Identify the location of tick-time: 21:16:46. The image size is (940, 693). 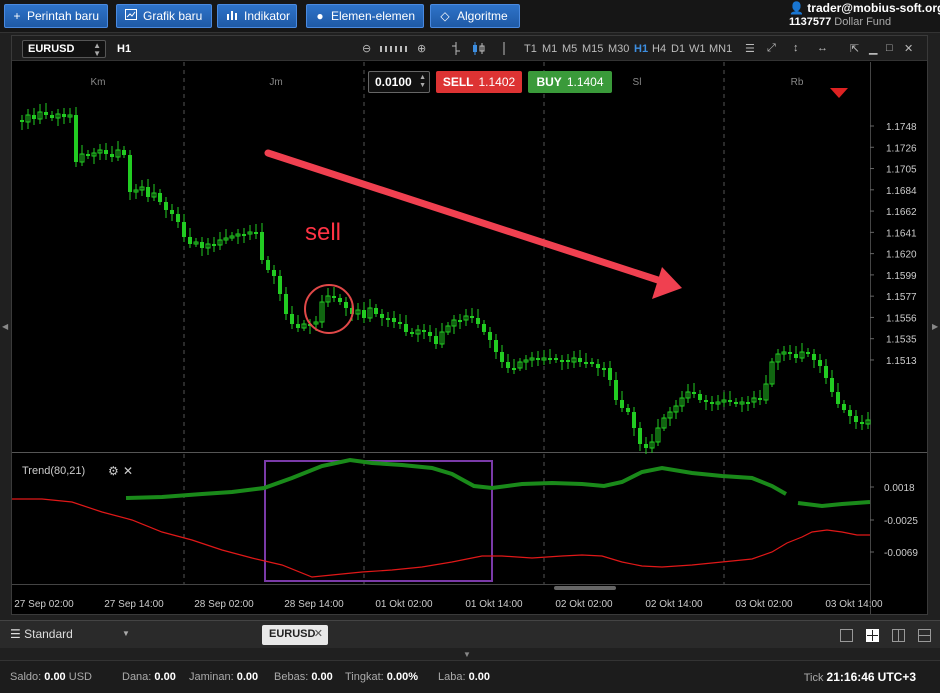
(850, 677).